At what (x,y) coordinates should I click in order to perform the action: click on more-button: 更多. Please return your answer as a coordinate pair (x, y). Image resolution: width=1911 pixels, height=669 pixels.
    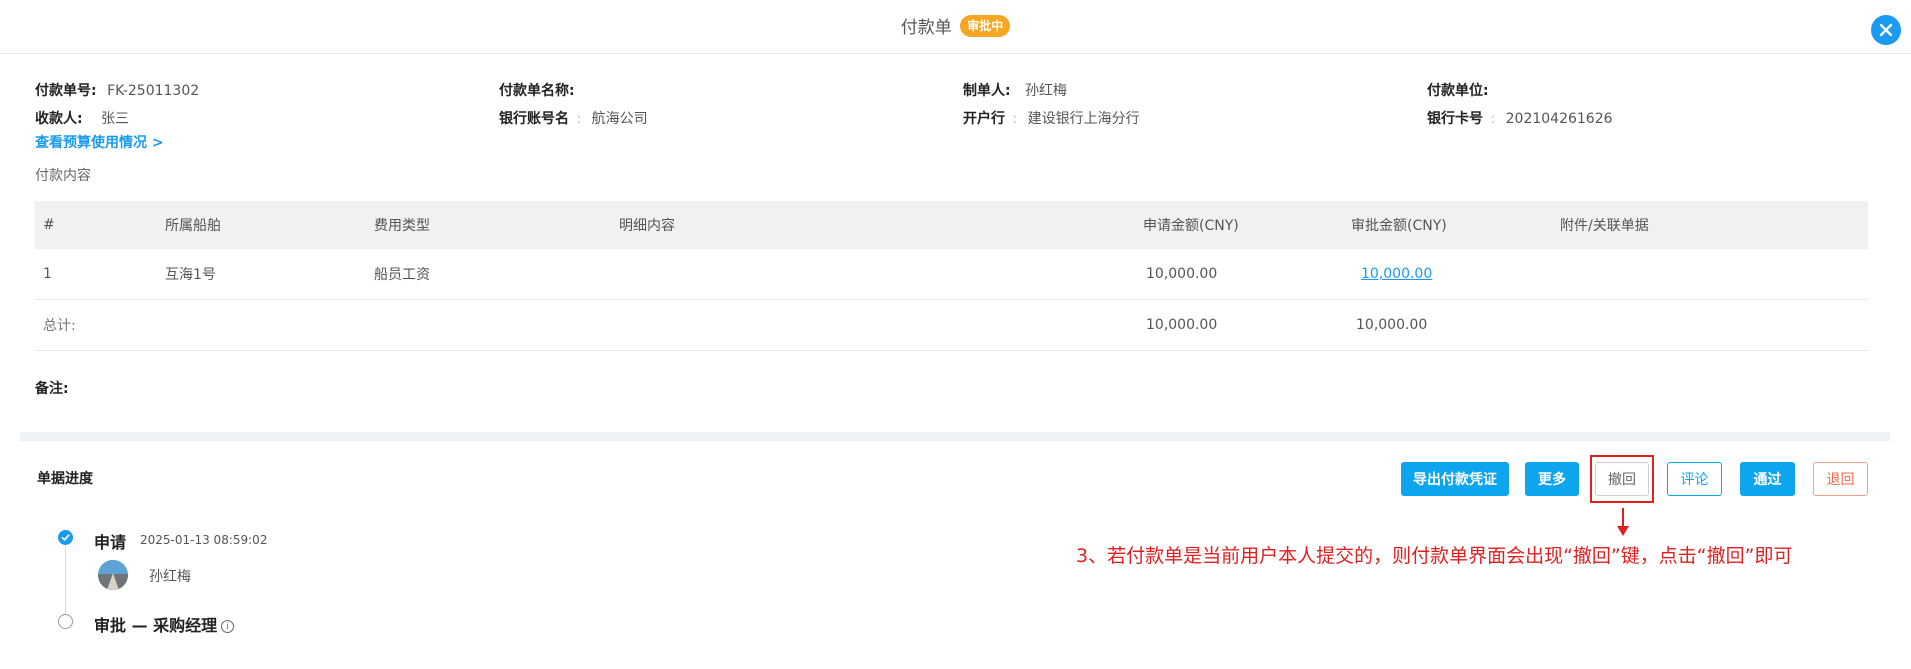
    Looking at the image, I should click on (1552, 479).